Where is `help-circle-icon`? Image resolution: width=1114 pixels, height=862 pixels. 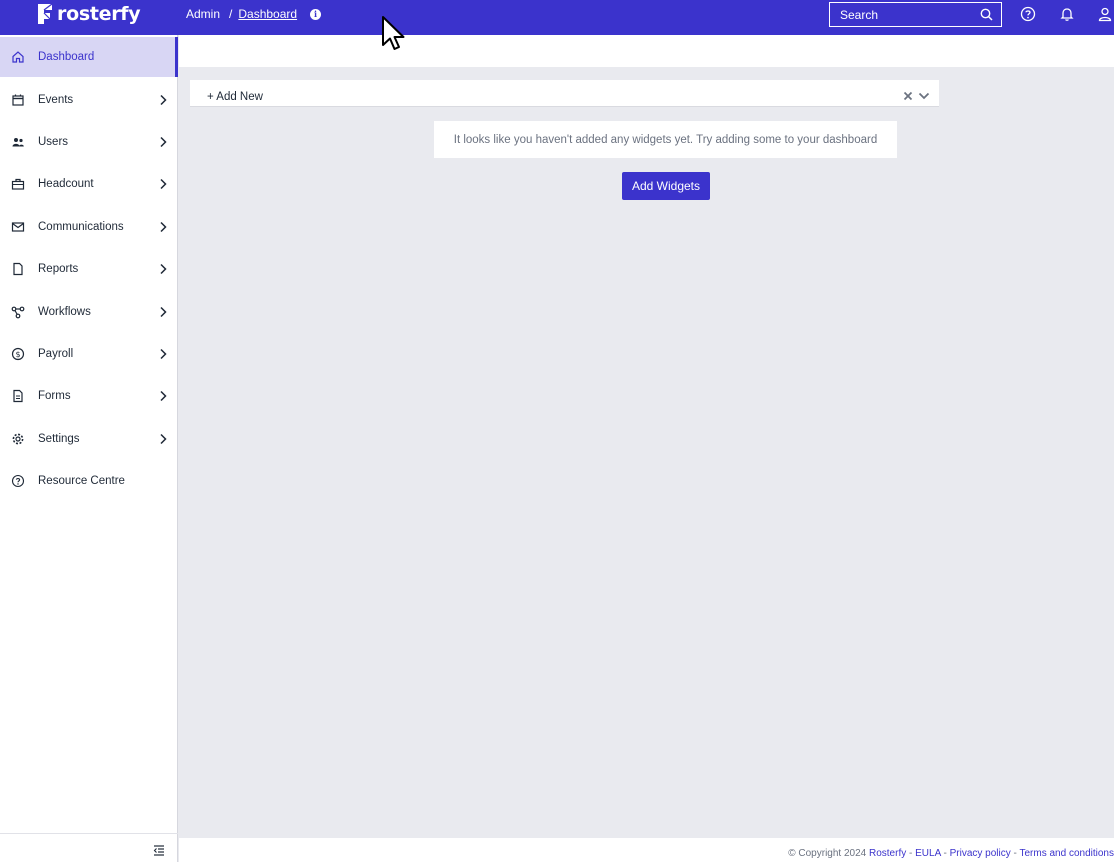
help-circle-icon is located at coordinates (18, 481).